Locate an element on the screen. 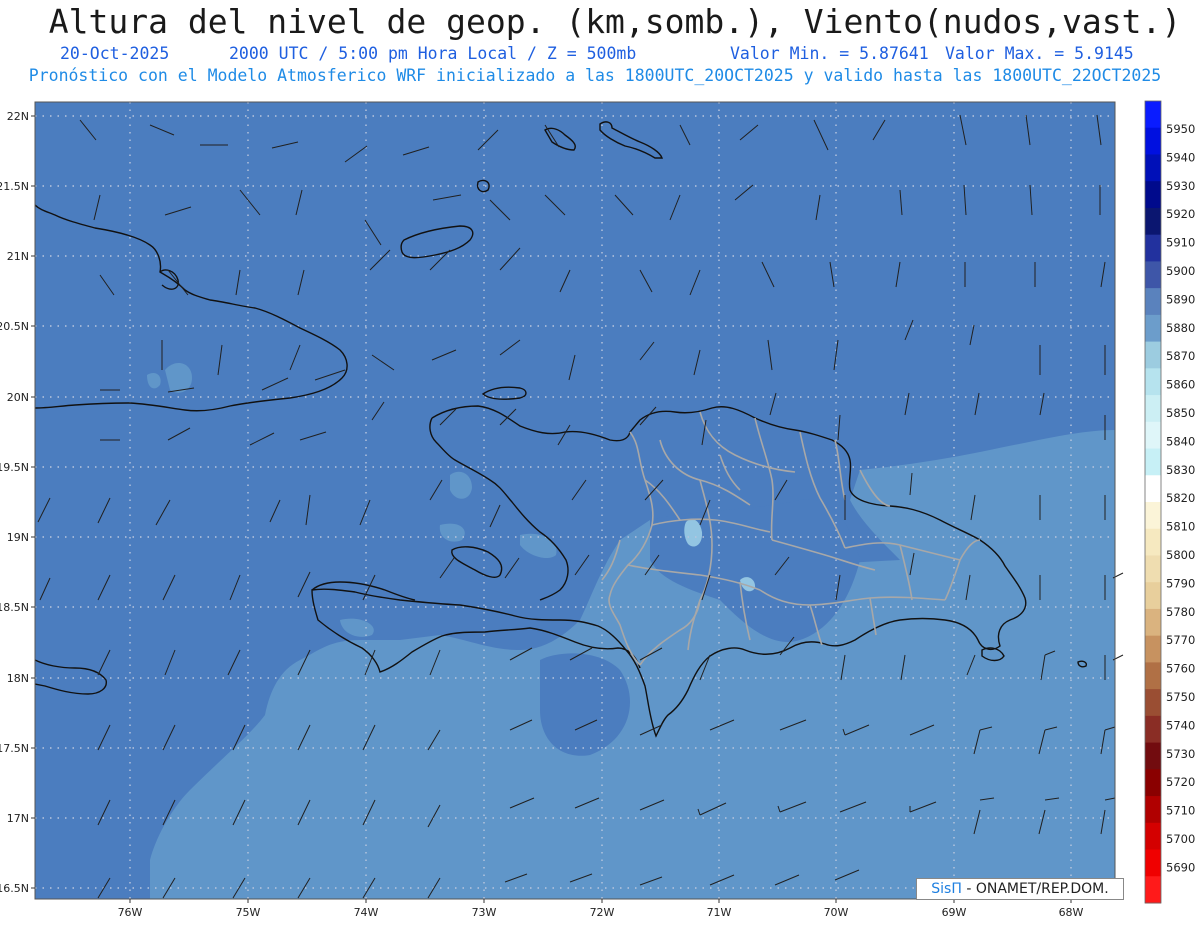 Image resolution: width=1200 pixels, height=927 pixels. credit-box: SisΠ - ONAMET/REP.DOM. is located at coordinates (1020, 889).